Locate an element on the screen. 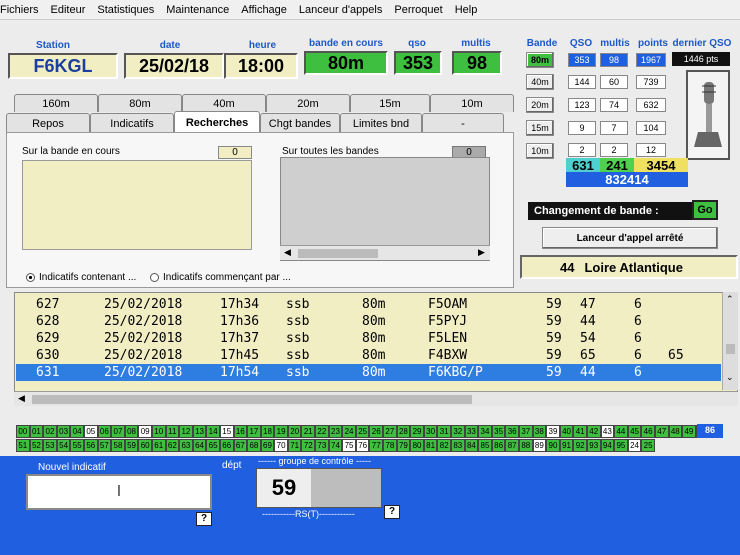 The image size is (740, 555). qso-field: 353 is located at coordinates (418, 63).